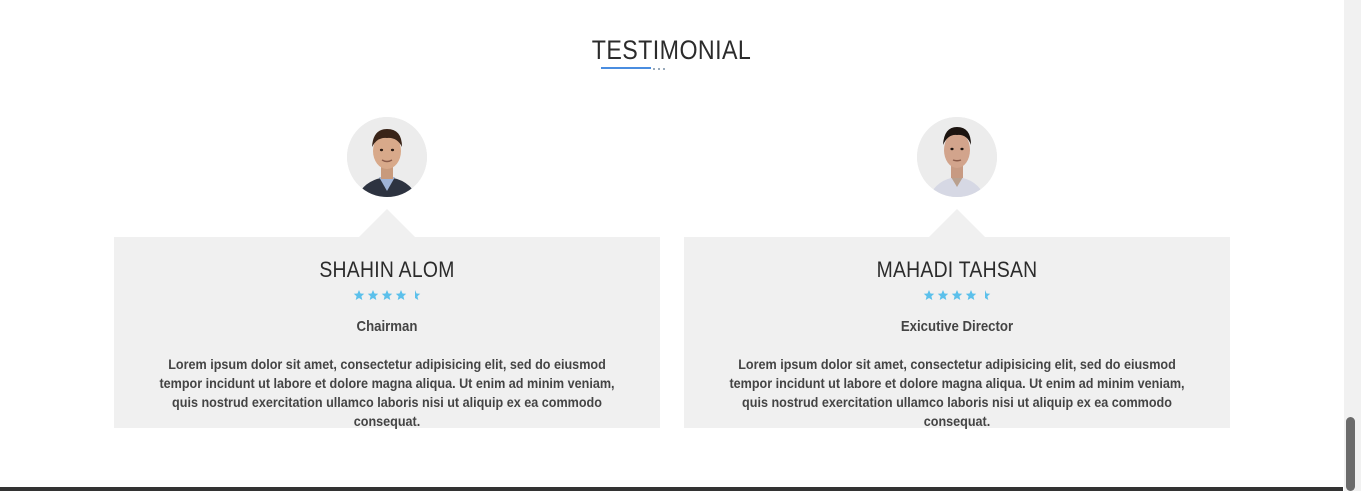  I want to click on section-title: TESTIMONIAL, so click(671, 50).